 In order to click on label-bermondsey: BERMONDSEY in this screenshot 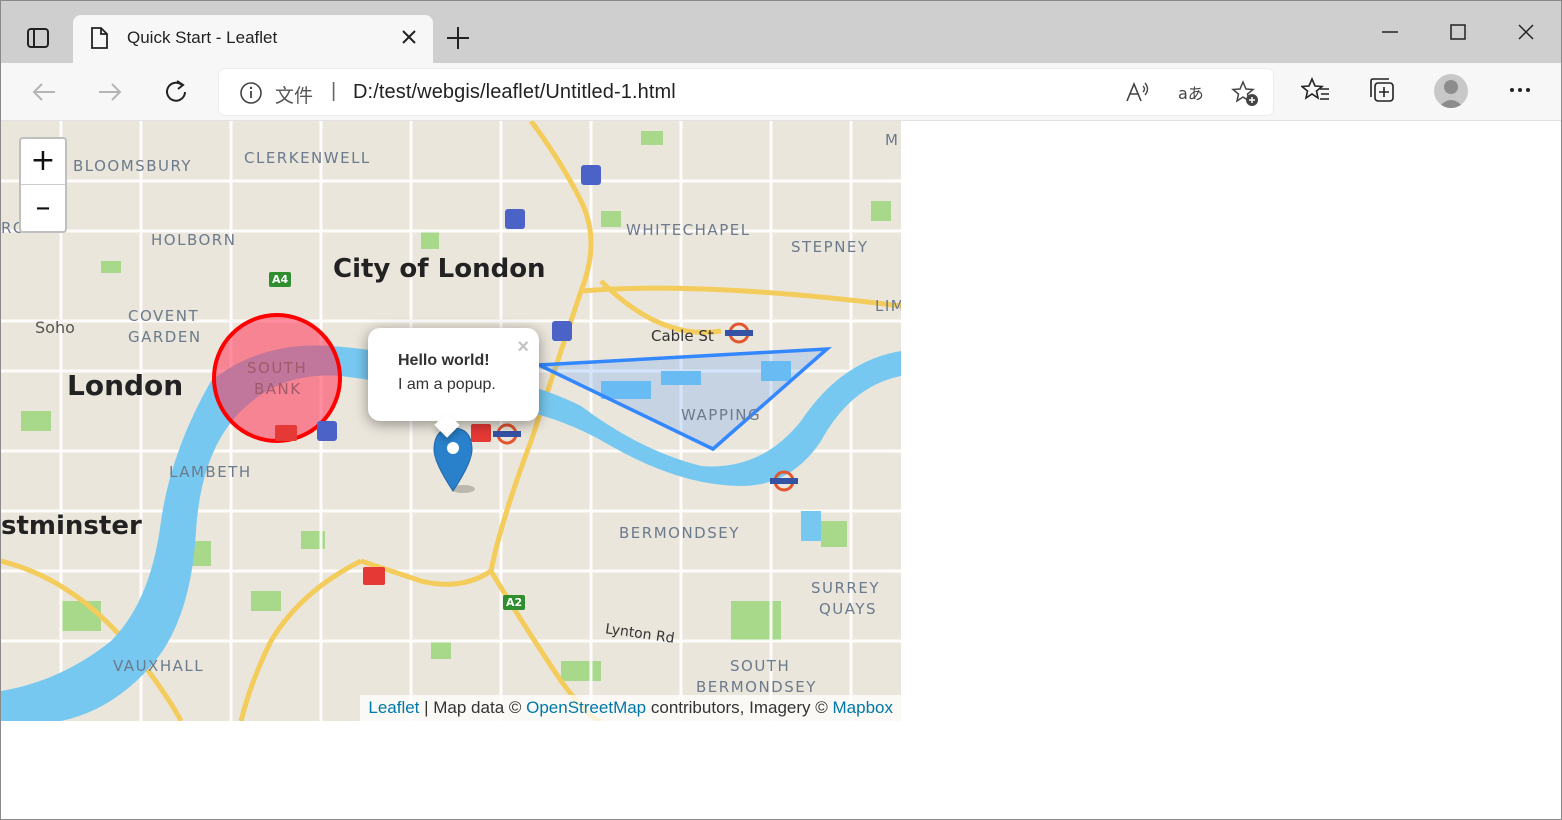, I will do `click(679, 533)`.